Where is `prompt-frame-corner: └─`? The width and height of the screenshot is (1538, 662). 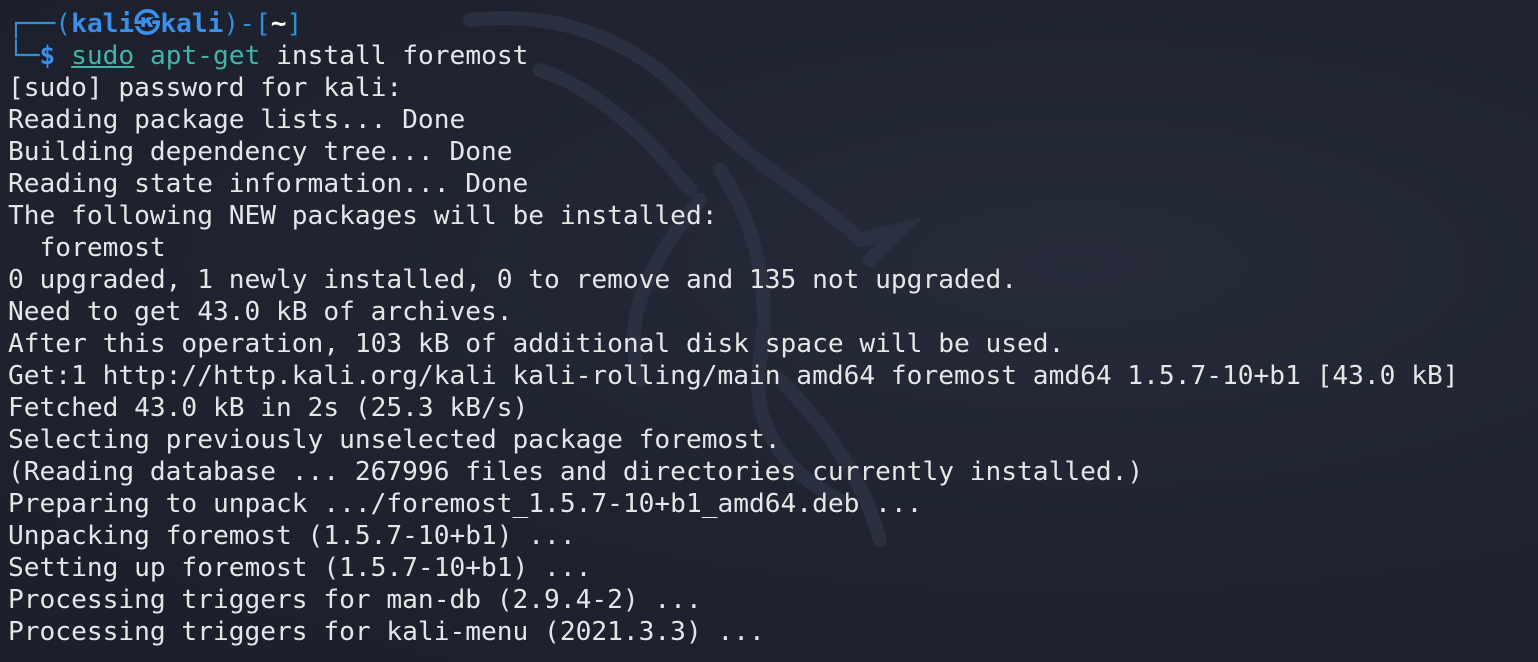
prompt-frame-corner: └─ is located at coordinates (24, 56).